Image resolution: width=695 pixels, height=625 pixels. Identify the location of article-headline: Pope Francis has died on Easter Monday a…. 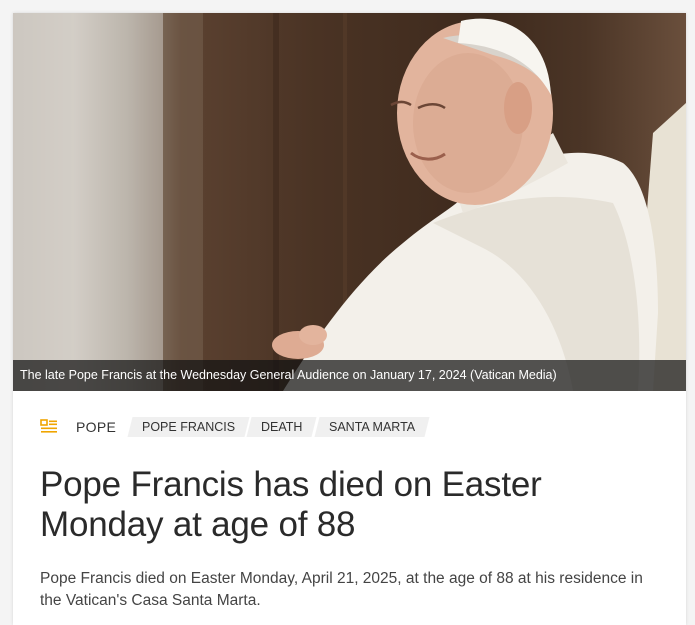
(350, 505).